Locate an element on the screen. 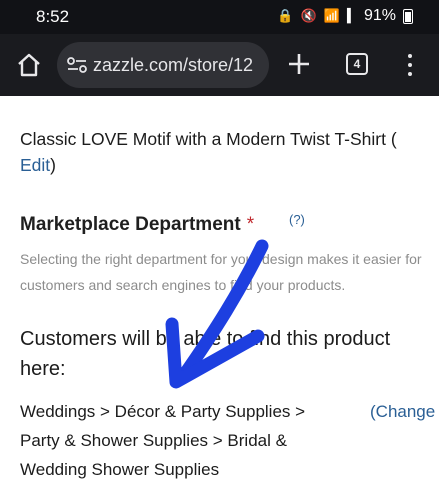 The image size is (439, 500). change-link: (Change is located at coordinates (402, 411).